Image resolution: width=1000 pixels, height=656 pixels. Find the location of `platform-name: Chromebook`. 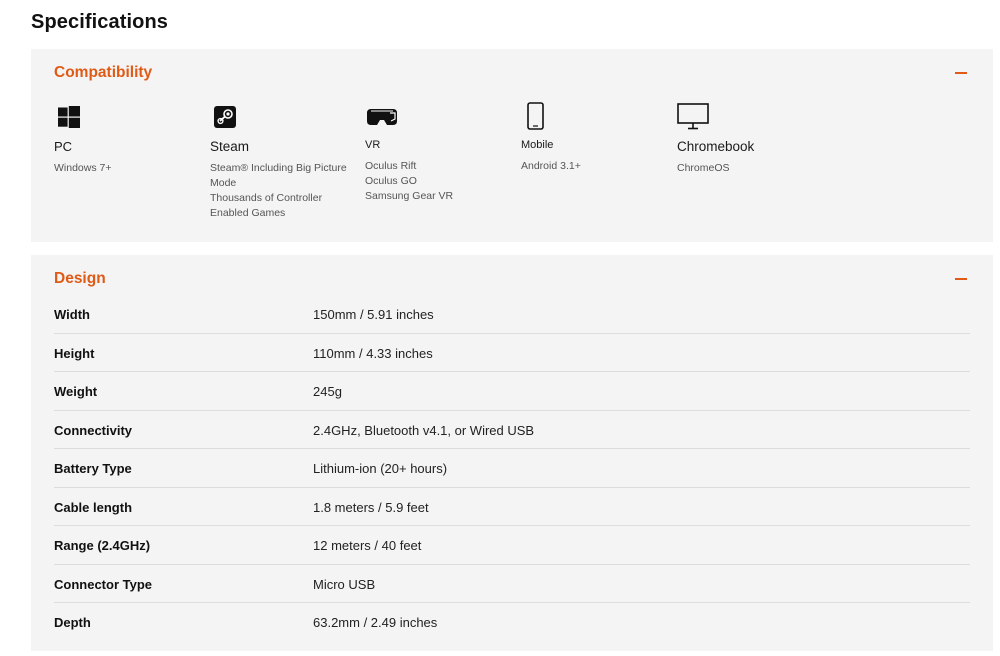

platform-name: Chromebook is located at coordinates (716, 146).